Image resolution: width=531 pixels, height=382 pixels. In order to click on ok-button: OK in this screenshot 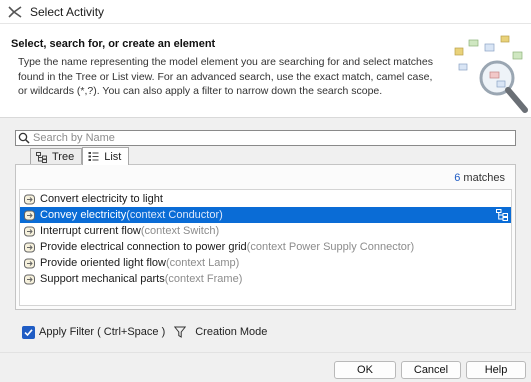, I will do `click(365, 370)`.